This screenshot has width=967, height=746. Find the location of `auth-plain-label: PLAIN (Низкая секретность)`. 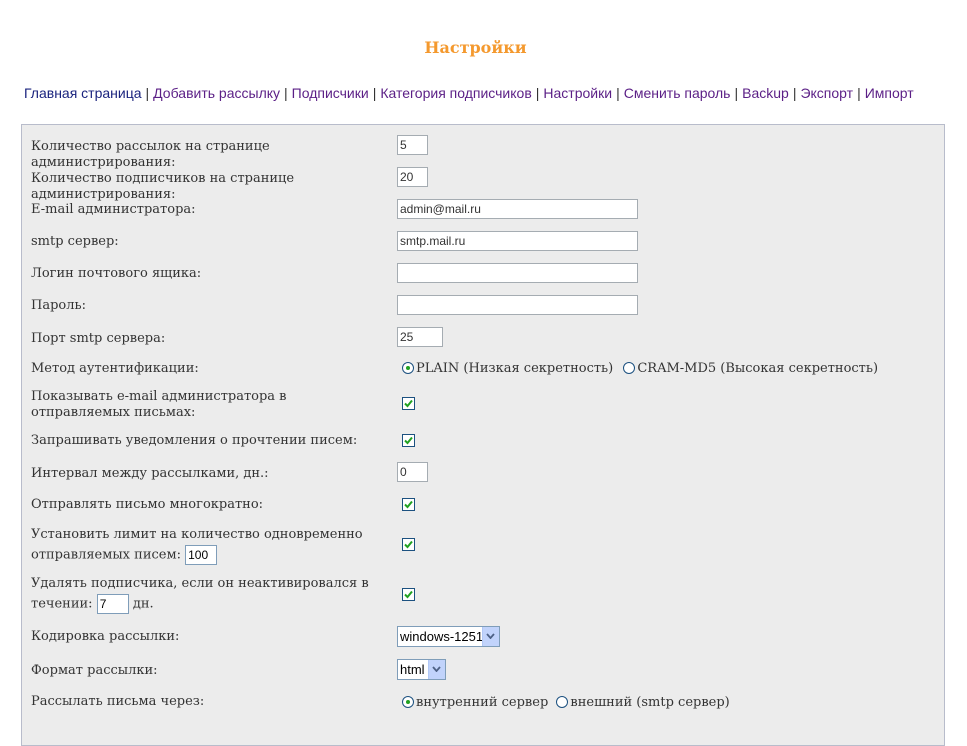

auth-plain-label: PLAIN (Низкая секретность) is located at coordinates (515, 368).